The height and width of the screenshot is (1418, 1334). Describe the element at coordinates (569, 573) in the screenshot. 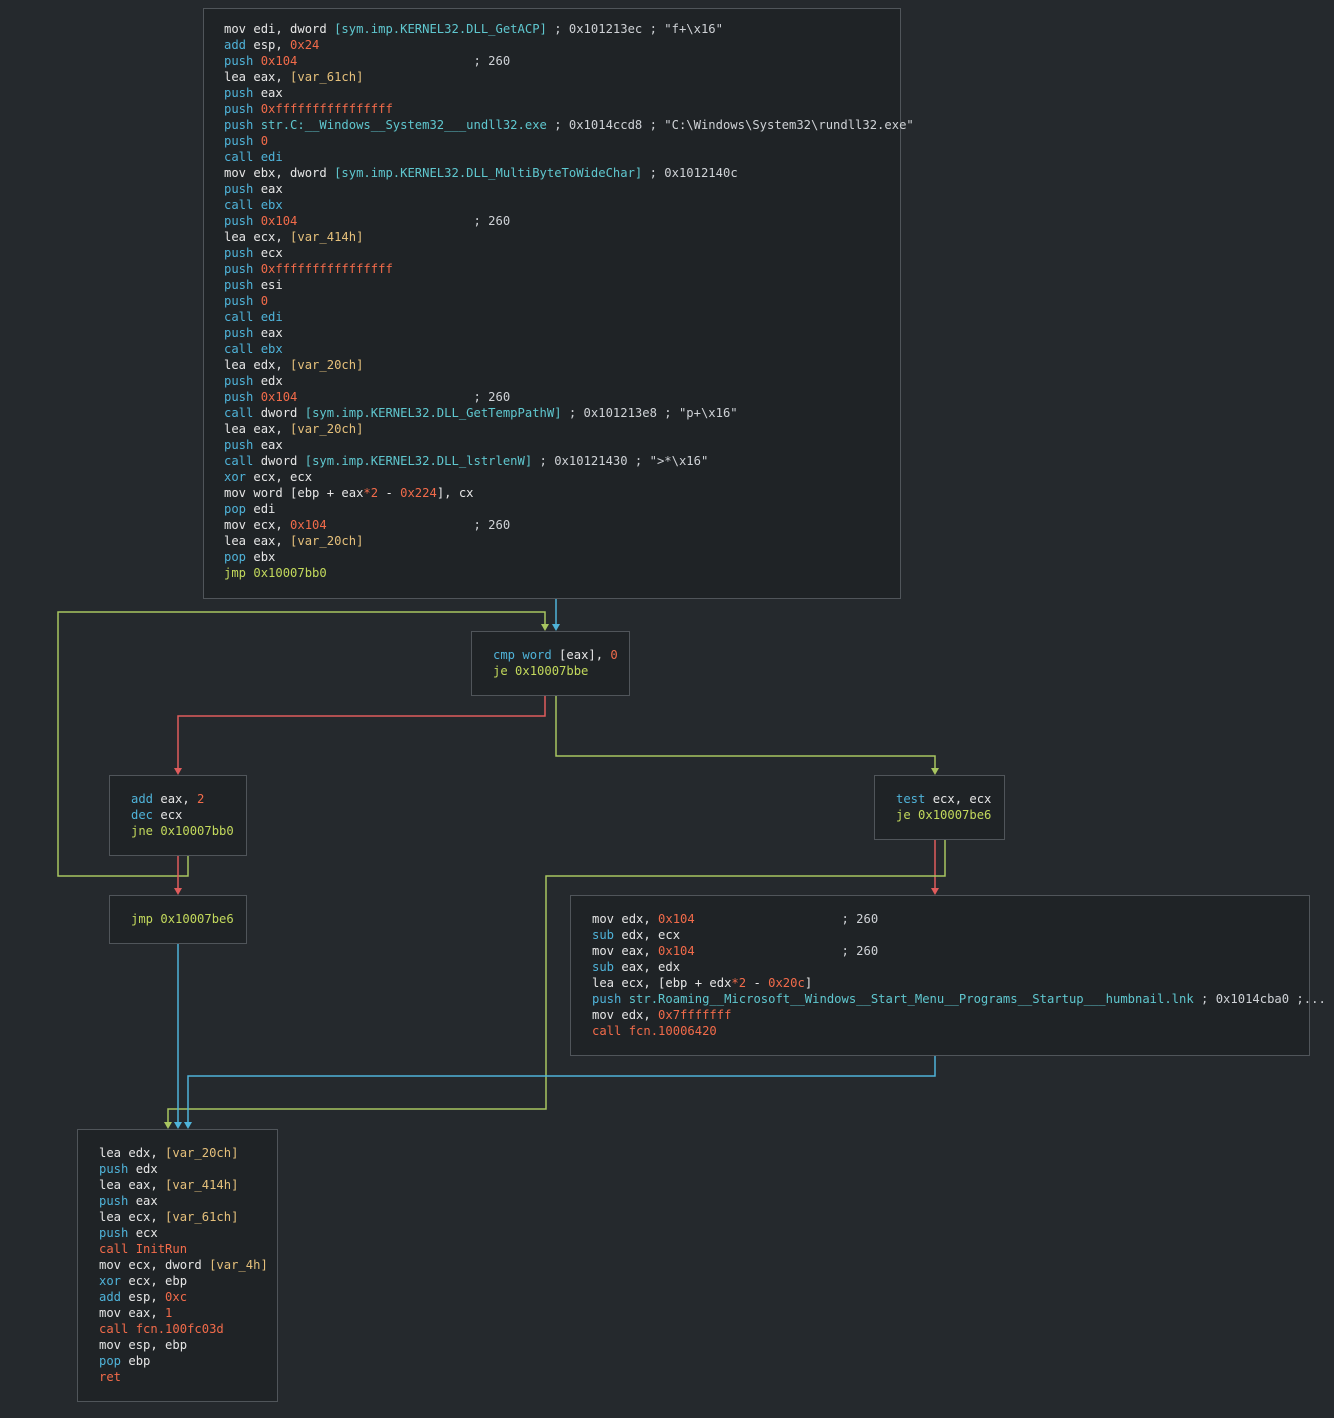

I see `instruction-line: jmp 0x10007bb0` at that location.